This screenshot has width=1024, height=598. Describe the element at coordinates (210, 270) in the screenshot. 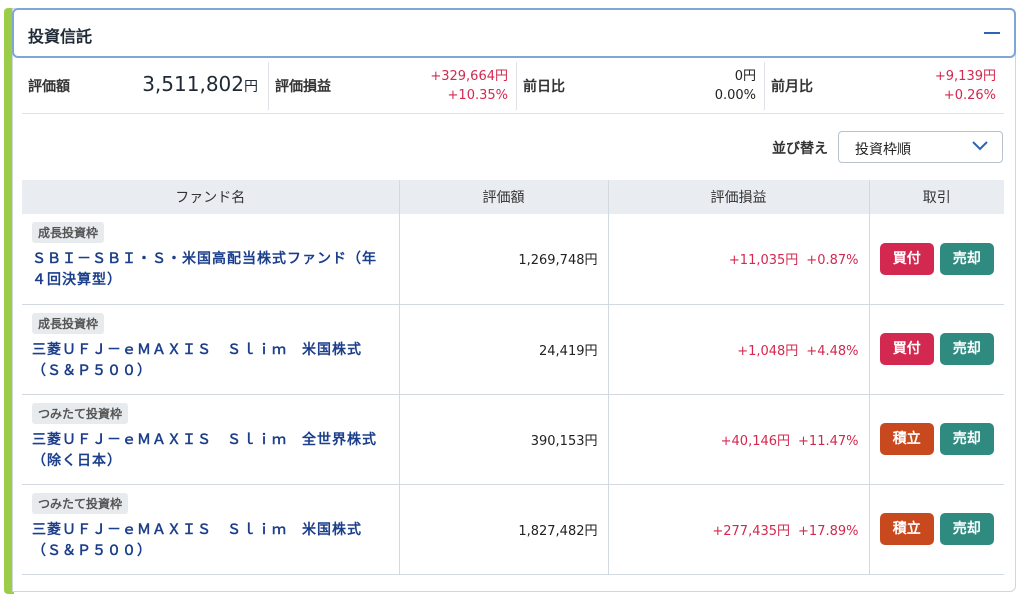

I see `fund-name-link: ＳＢＩ－ＳＢＩ・Ｓ・米国高配当株式ファンド（年４回決算型）` at that location.